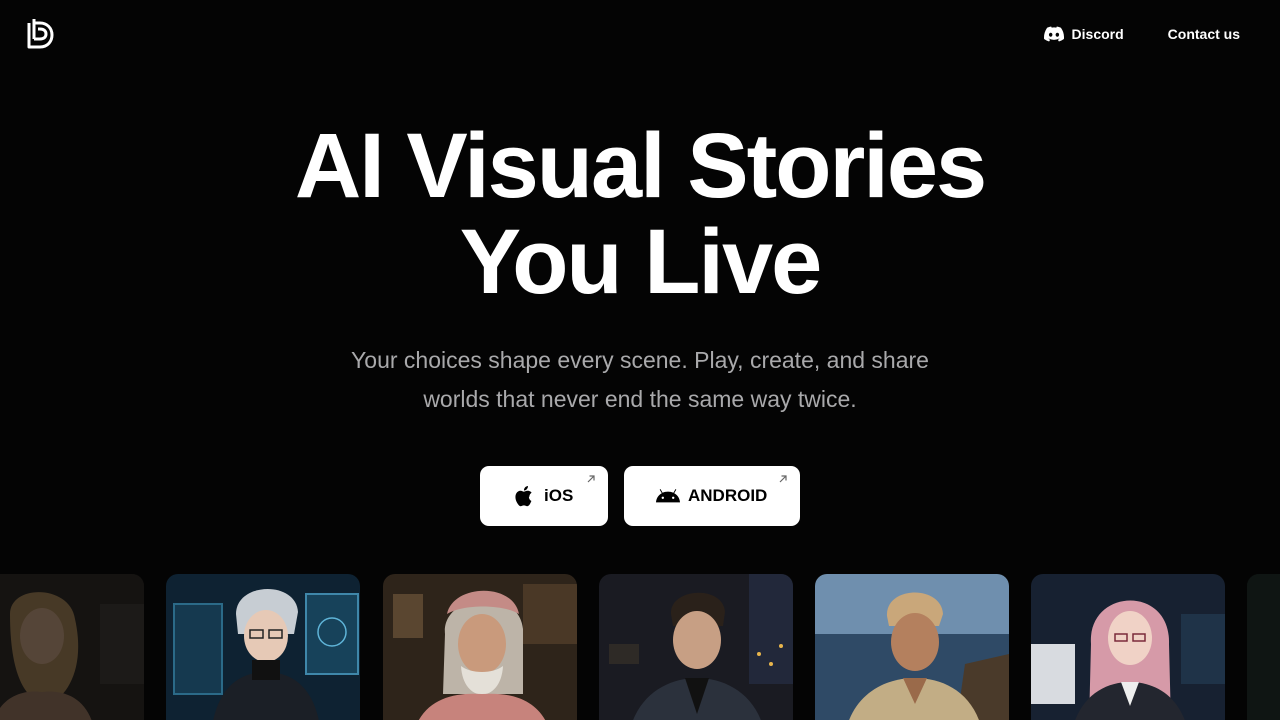 The width and height of the screenshot is (1280, 720). What do you see at coordinates (1097, 34) in the screenshot?
I see `discord-label: Discord` at bounding box center [1097, 34].